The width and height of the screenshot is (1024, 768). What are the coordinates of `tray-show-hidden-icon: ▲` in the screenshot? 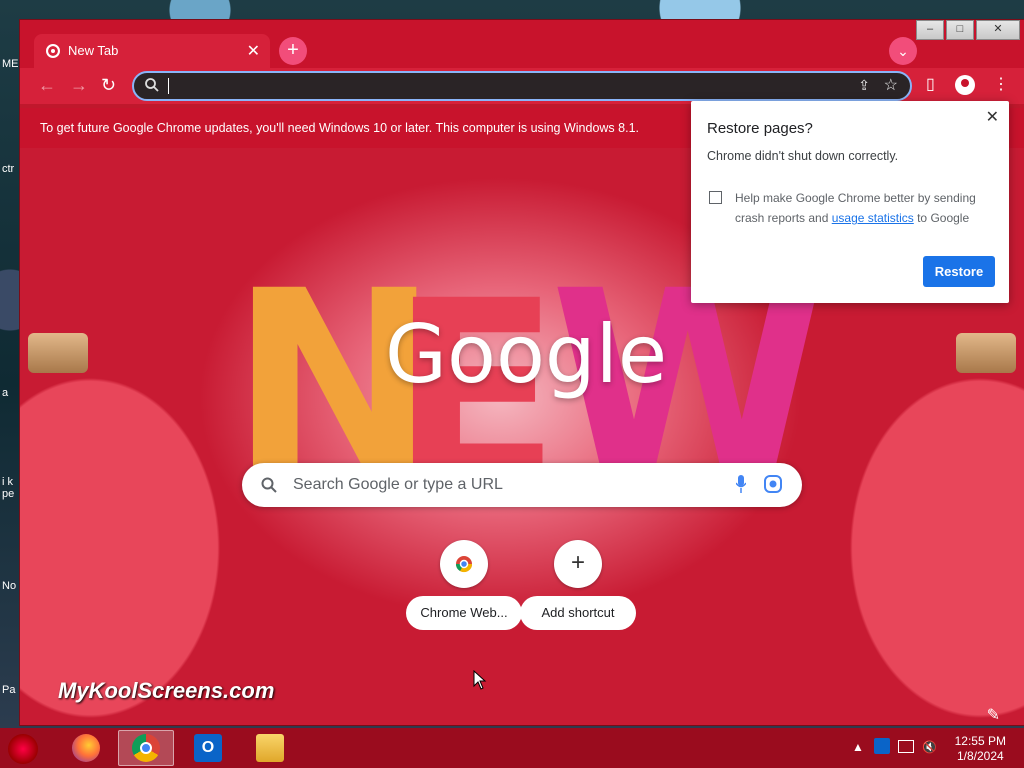 It's located at (858, 747).